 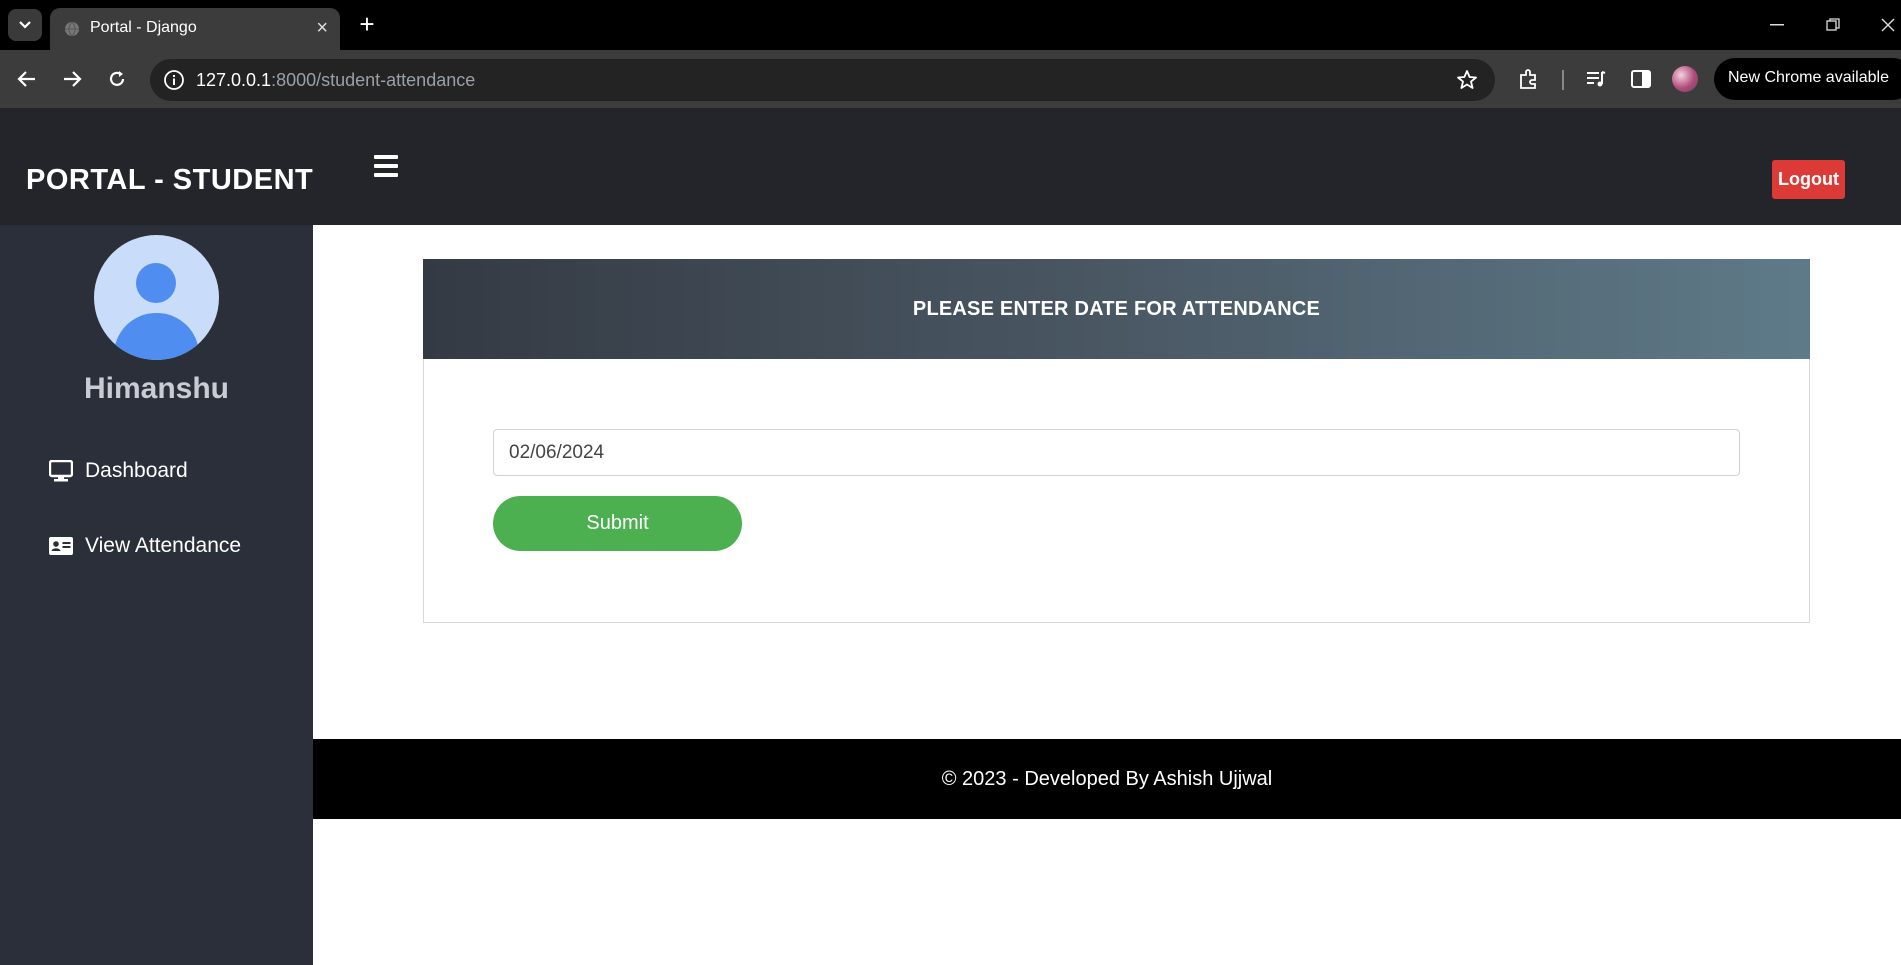 I want to click on footer: © 2023 - Developed By Ashish Ujjwal, so click(x=1107, y=779).